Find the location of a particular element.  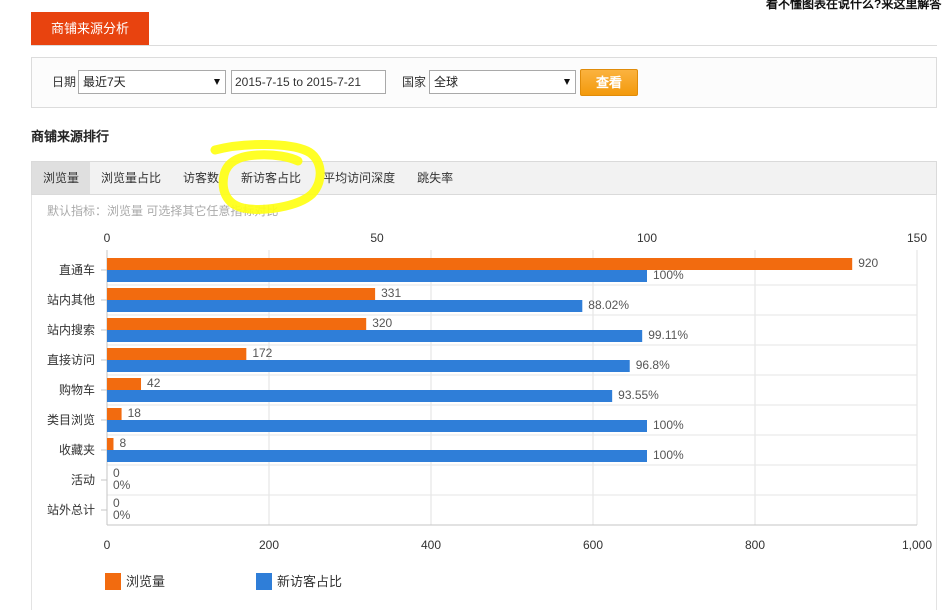

shop-source-analysis-tab: 商铺来源分析 is located at coordinates (90, 28).